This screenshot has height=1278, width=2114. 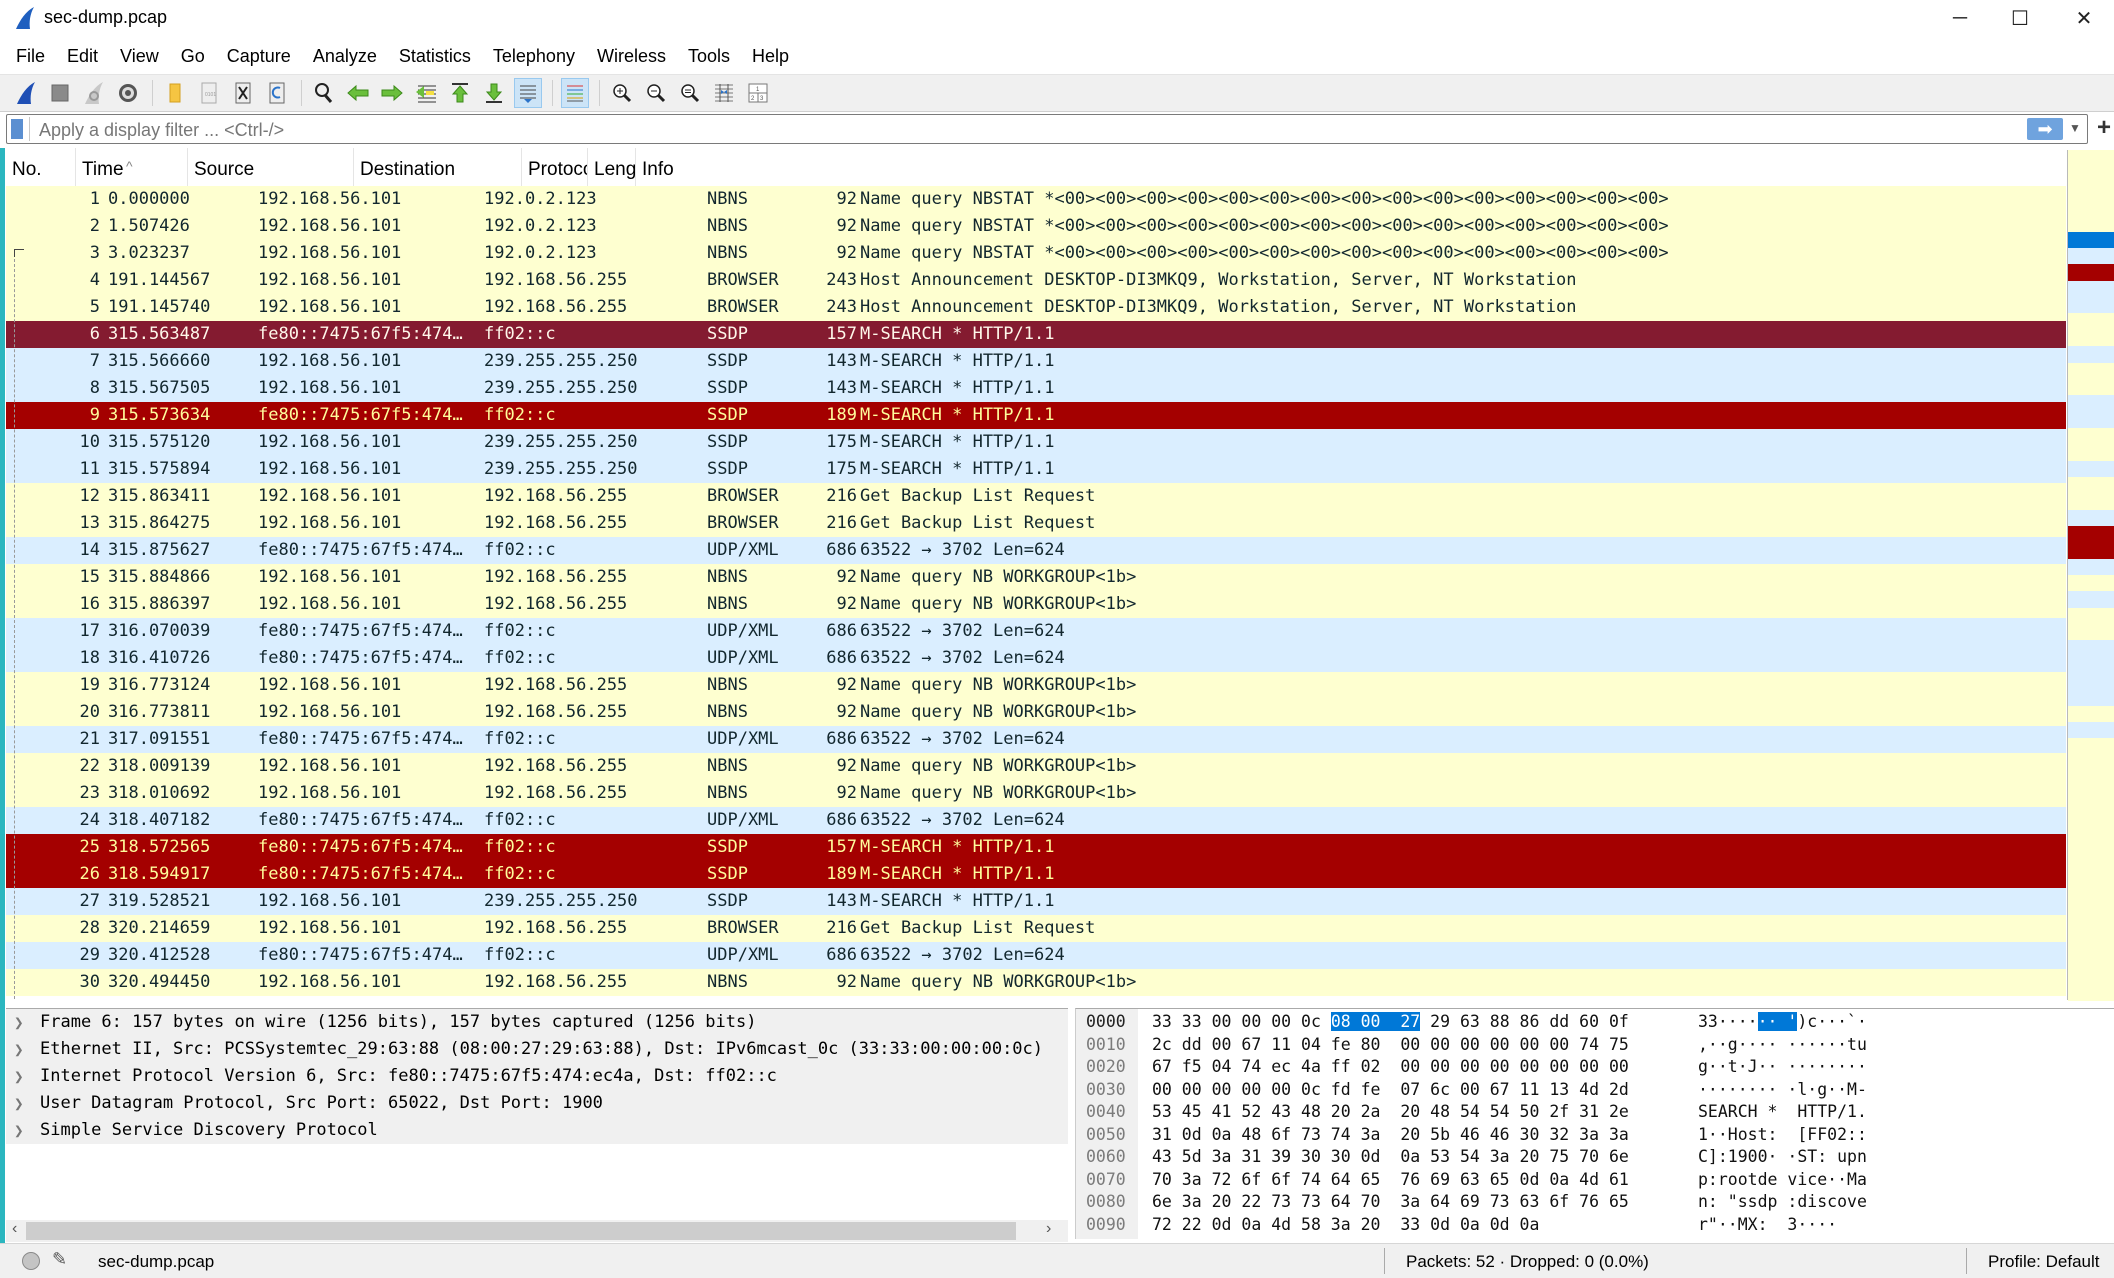 I want to click on column-header-protocol: Protocol, so click(x=555, y=167).